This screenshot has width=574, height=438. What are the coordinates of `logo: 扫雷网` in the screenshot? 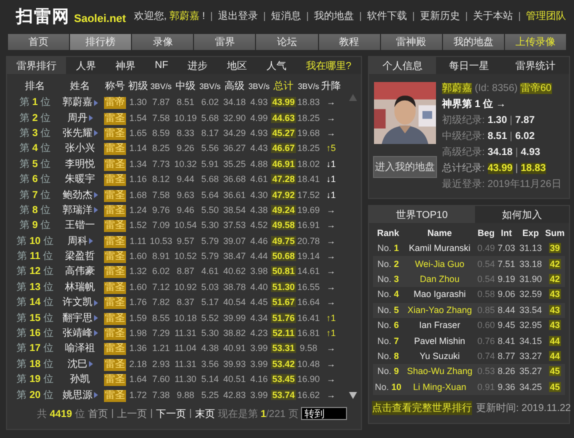 It's located at (43, 16).